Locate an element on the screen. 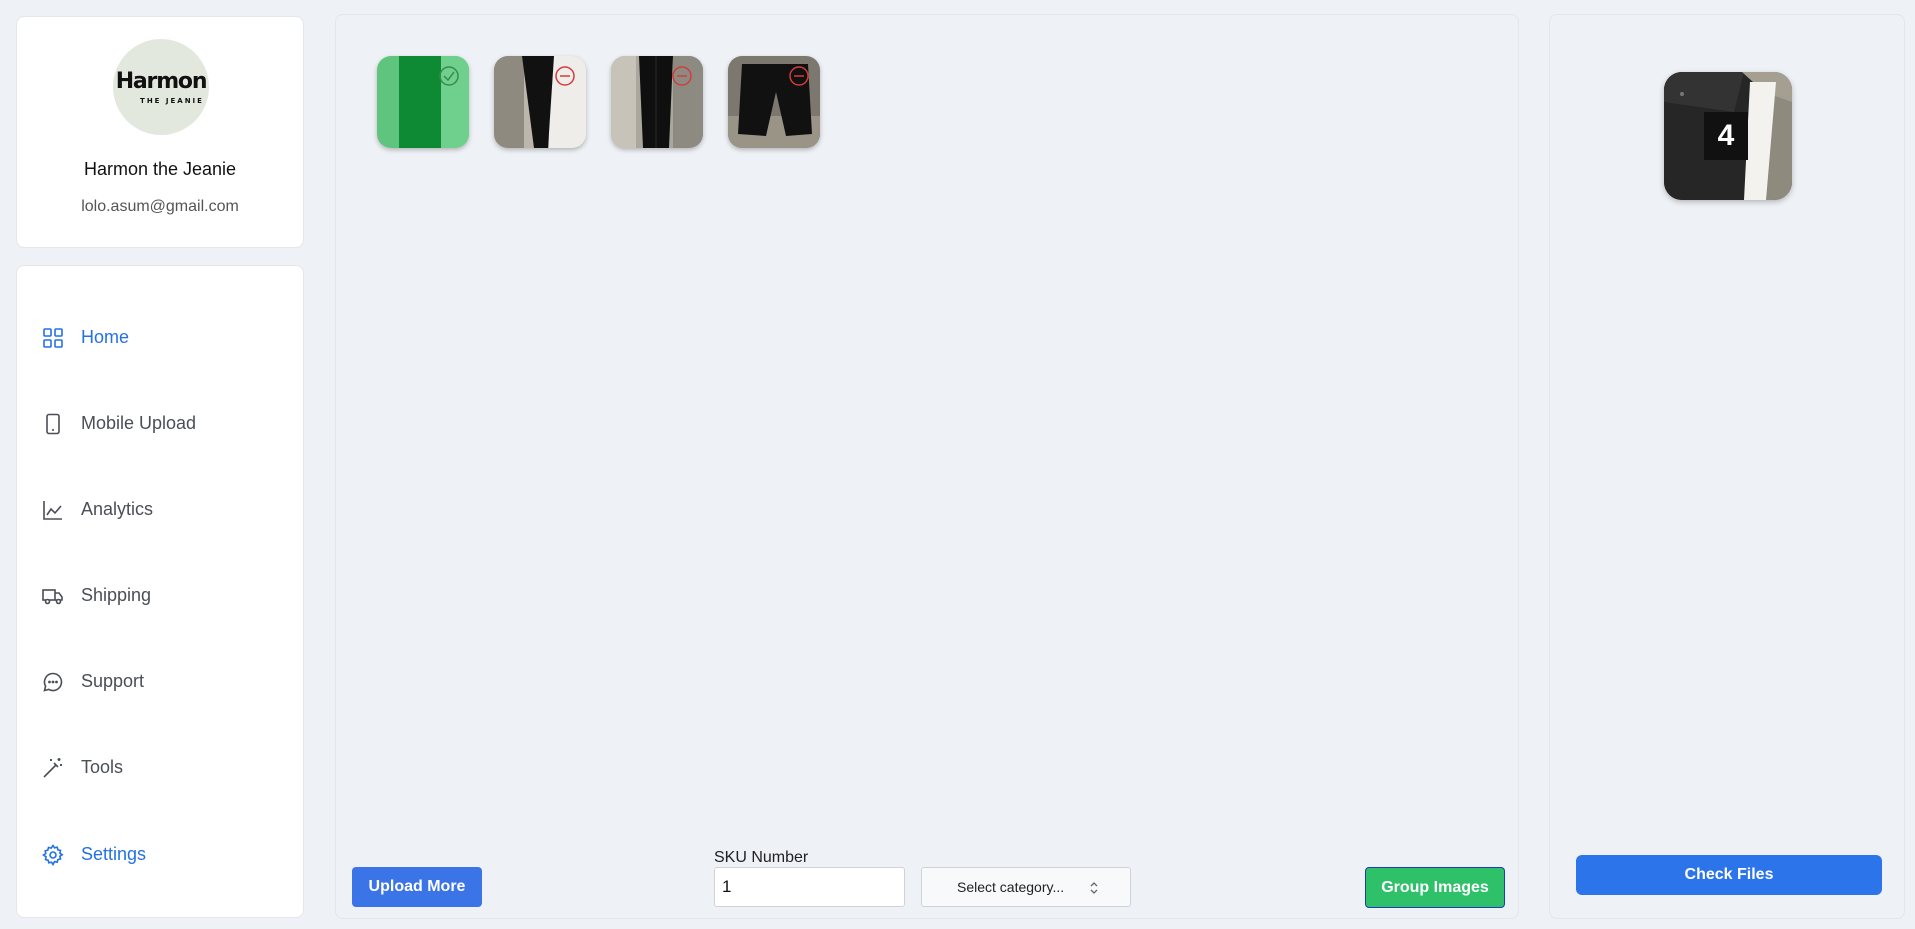 This screenshot has height=929, width=1915. check-files-button: Check Files is located at coordinates (1729, 875).